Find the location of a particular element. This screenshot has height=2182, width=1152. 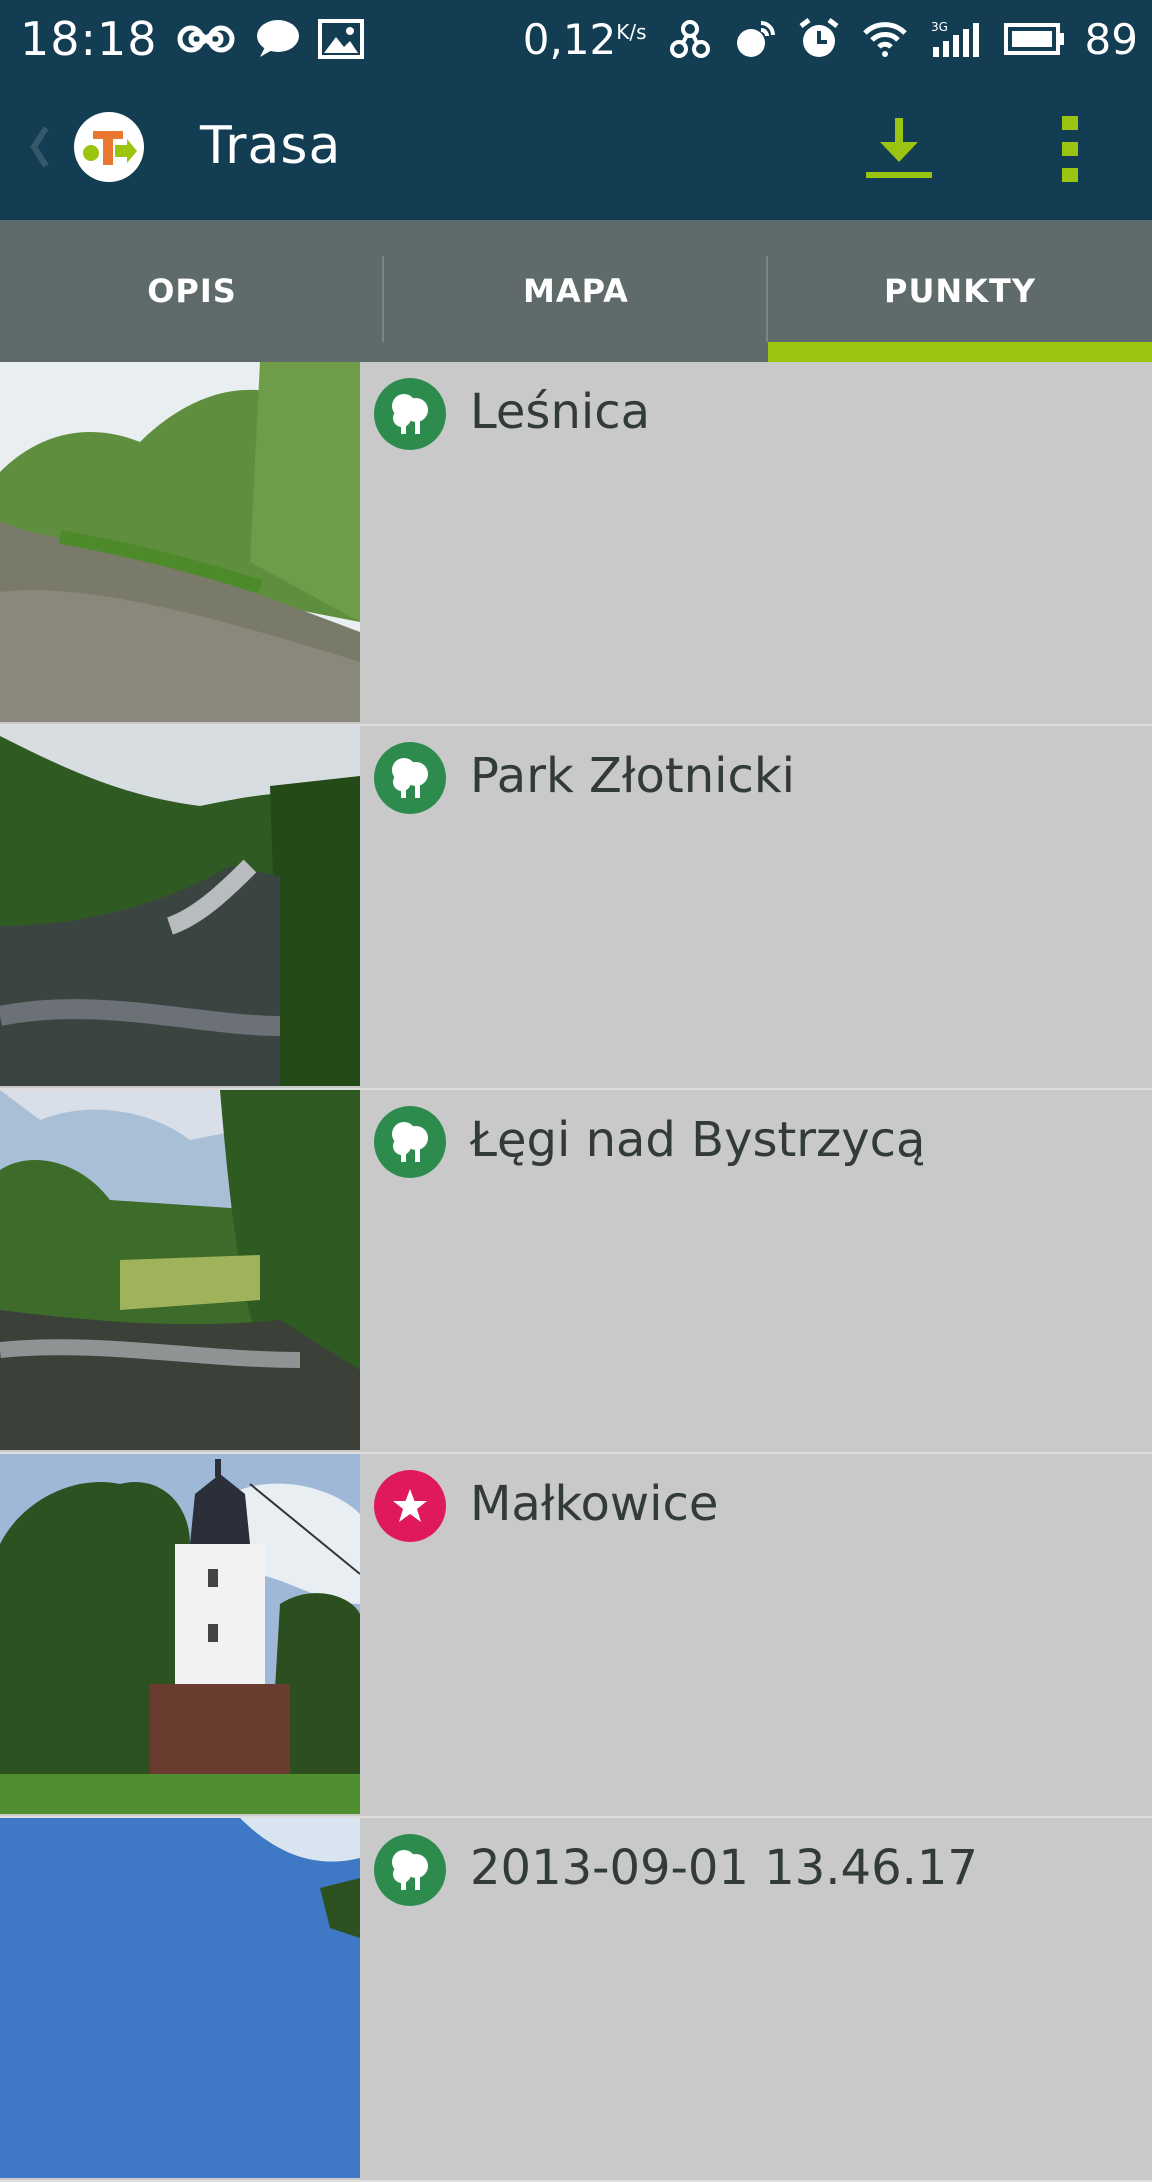

download-button is located at coordinates (899, 149).